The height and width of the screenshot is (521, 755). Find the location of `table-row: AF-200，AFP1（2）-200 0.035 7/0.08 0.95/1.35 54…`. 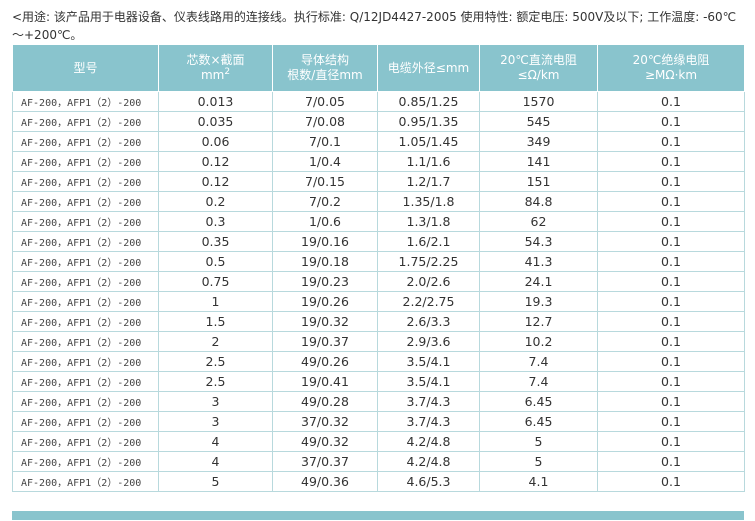

table-row: AF-200，AFP1（2）-200 0.035 7/0.08 0.95/1.35 54… is located at coordinates (378, 121).